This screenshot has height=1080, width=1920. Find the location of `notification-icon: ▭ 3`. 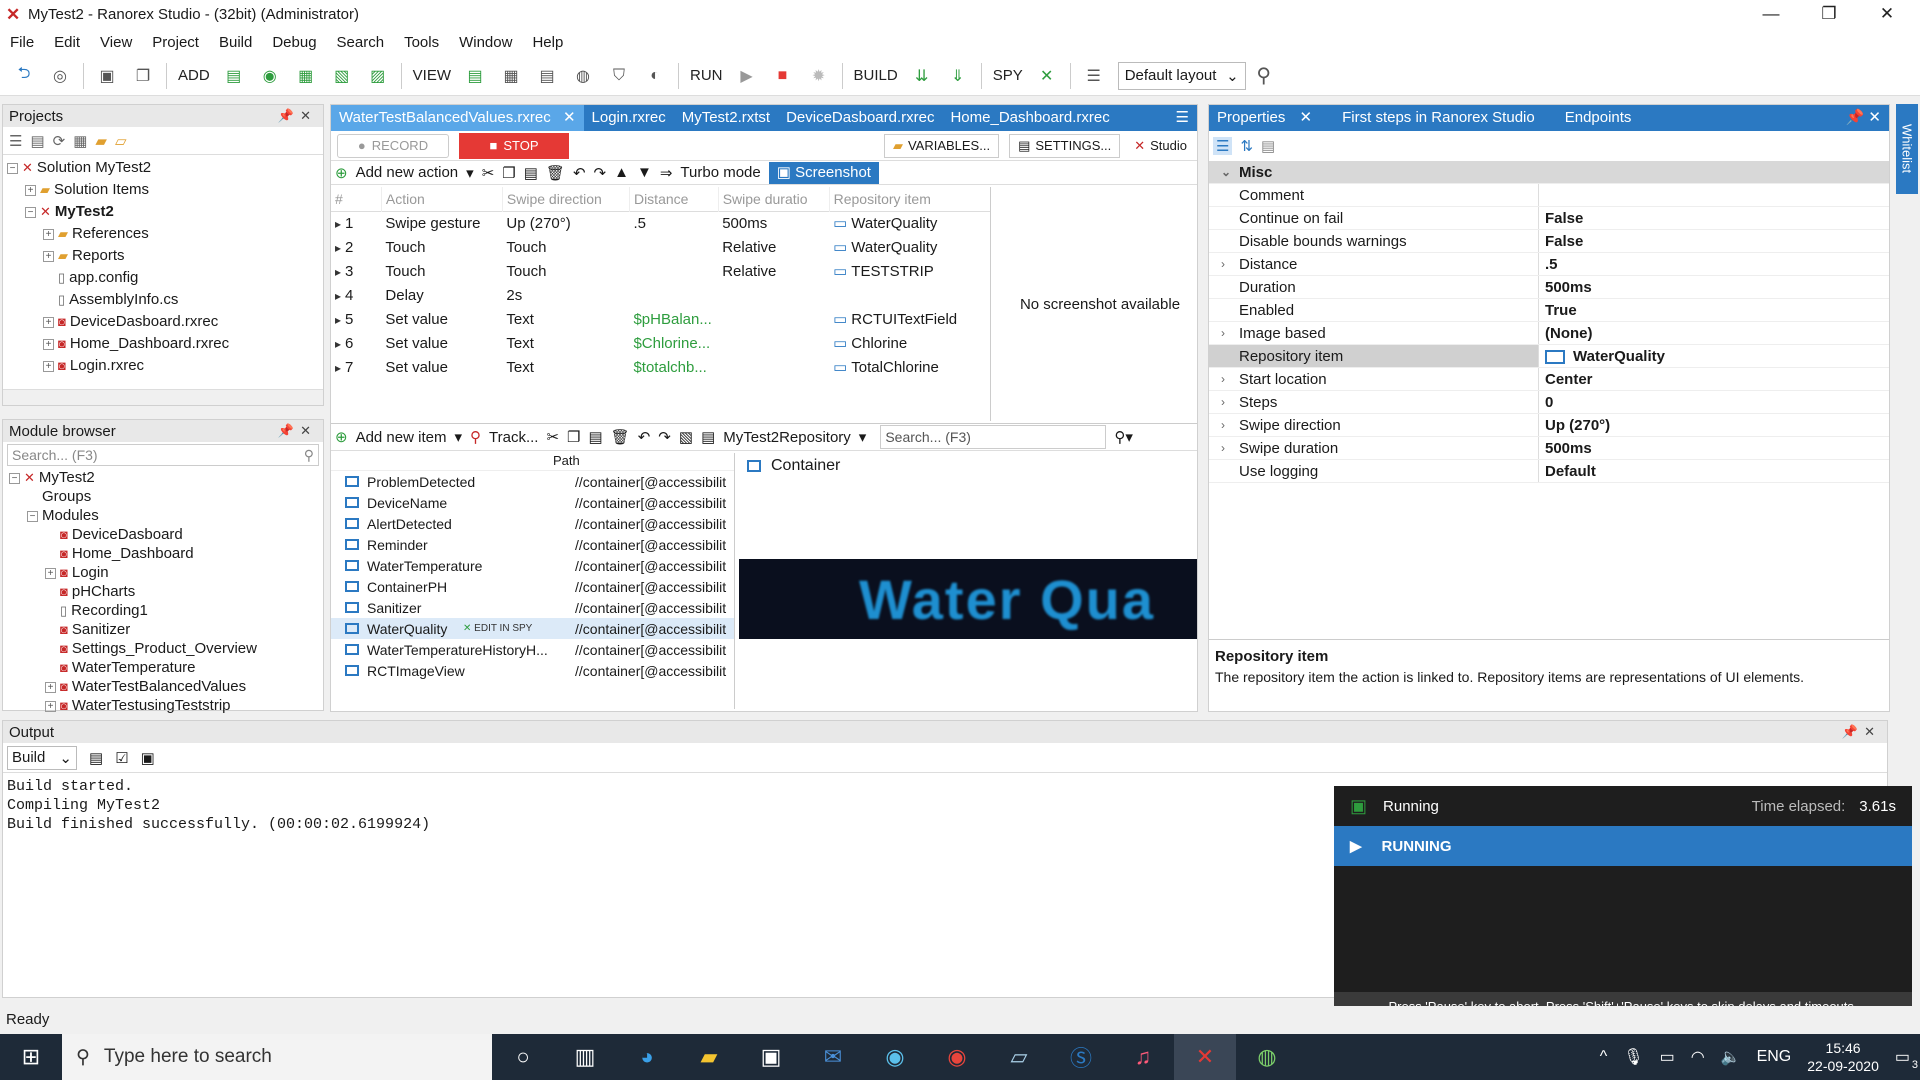

notification-icon: ▭ 3 is located at coordinates (1906, 1059).